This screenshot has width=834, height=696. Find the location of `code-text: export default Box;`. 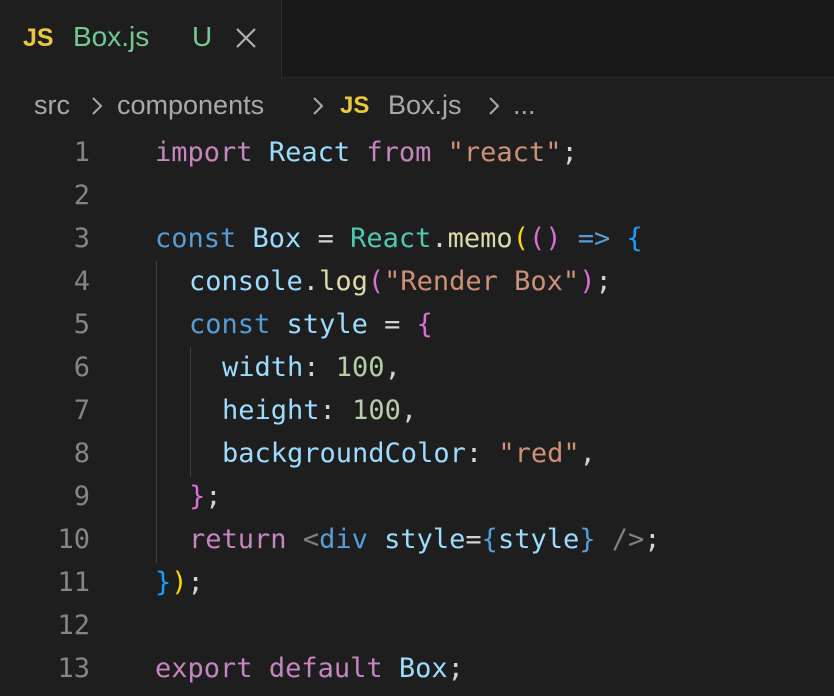

code-text: export default Box; is located at coordinates (309, 668).